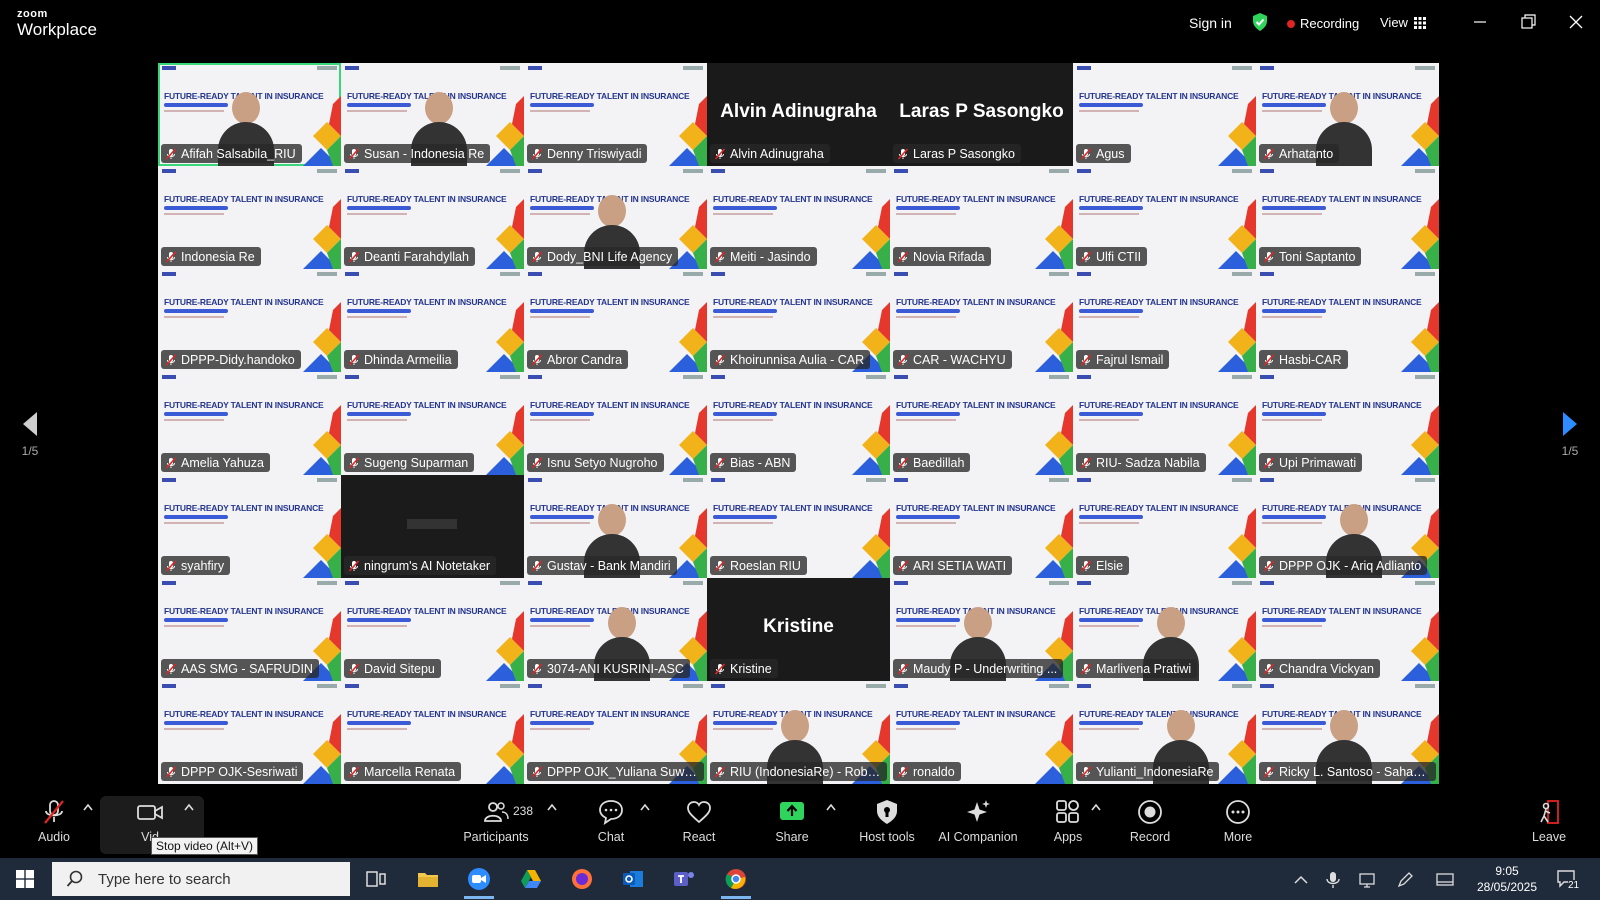 The width and height of the screenshot is (1600, 900). I want to click on chrome-icon, so click(736, 879).